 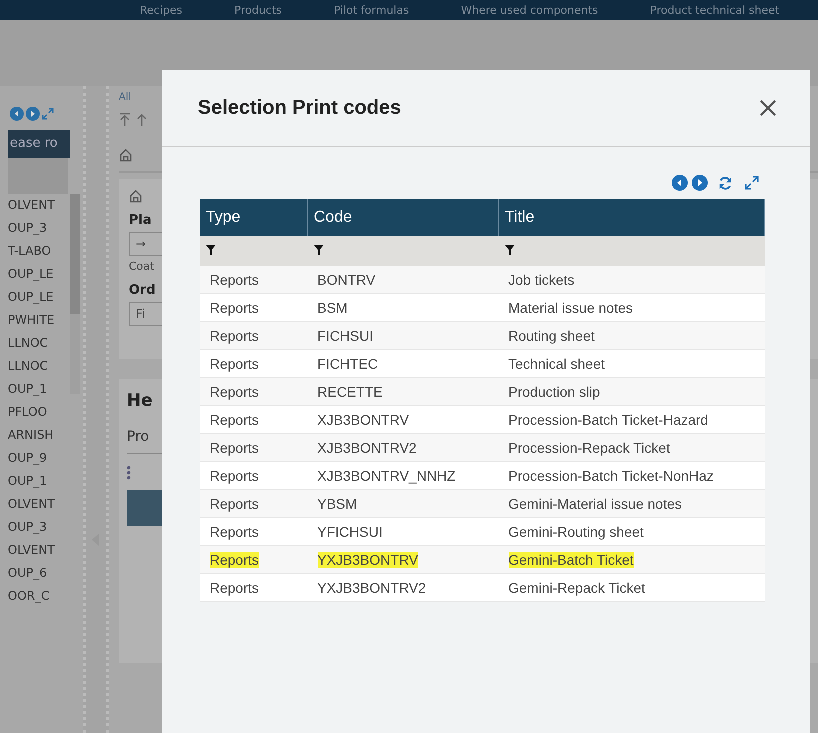 What do you see at coordinates (608, 420) in the screenshot?
I see `table-cell: Procession-Batch Ticket-Hazard` at bounding box center [608, 420].